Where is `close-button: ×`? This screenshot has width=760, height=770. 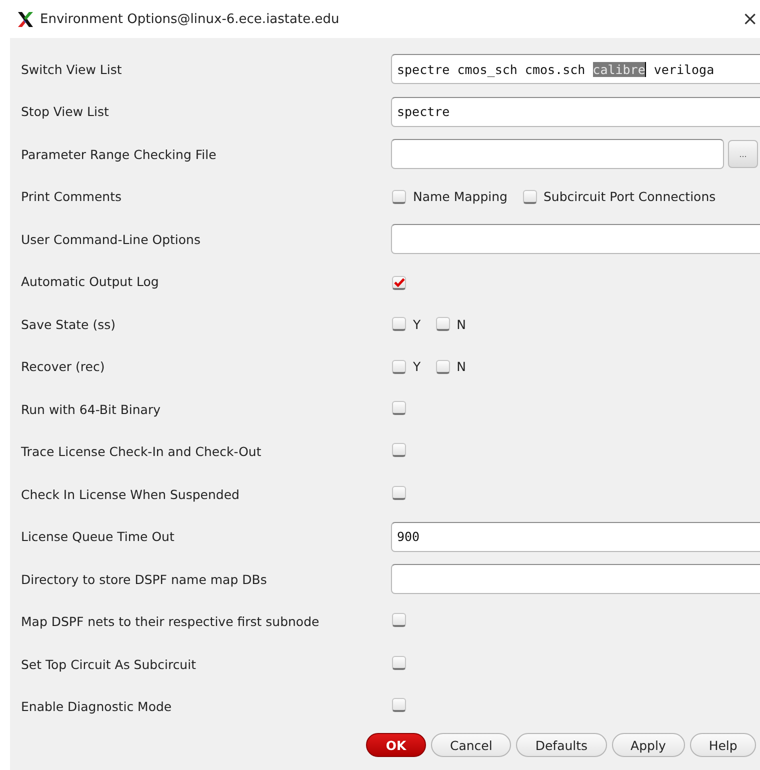
close-button: × is located at coordinates (750, 19).